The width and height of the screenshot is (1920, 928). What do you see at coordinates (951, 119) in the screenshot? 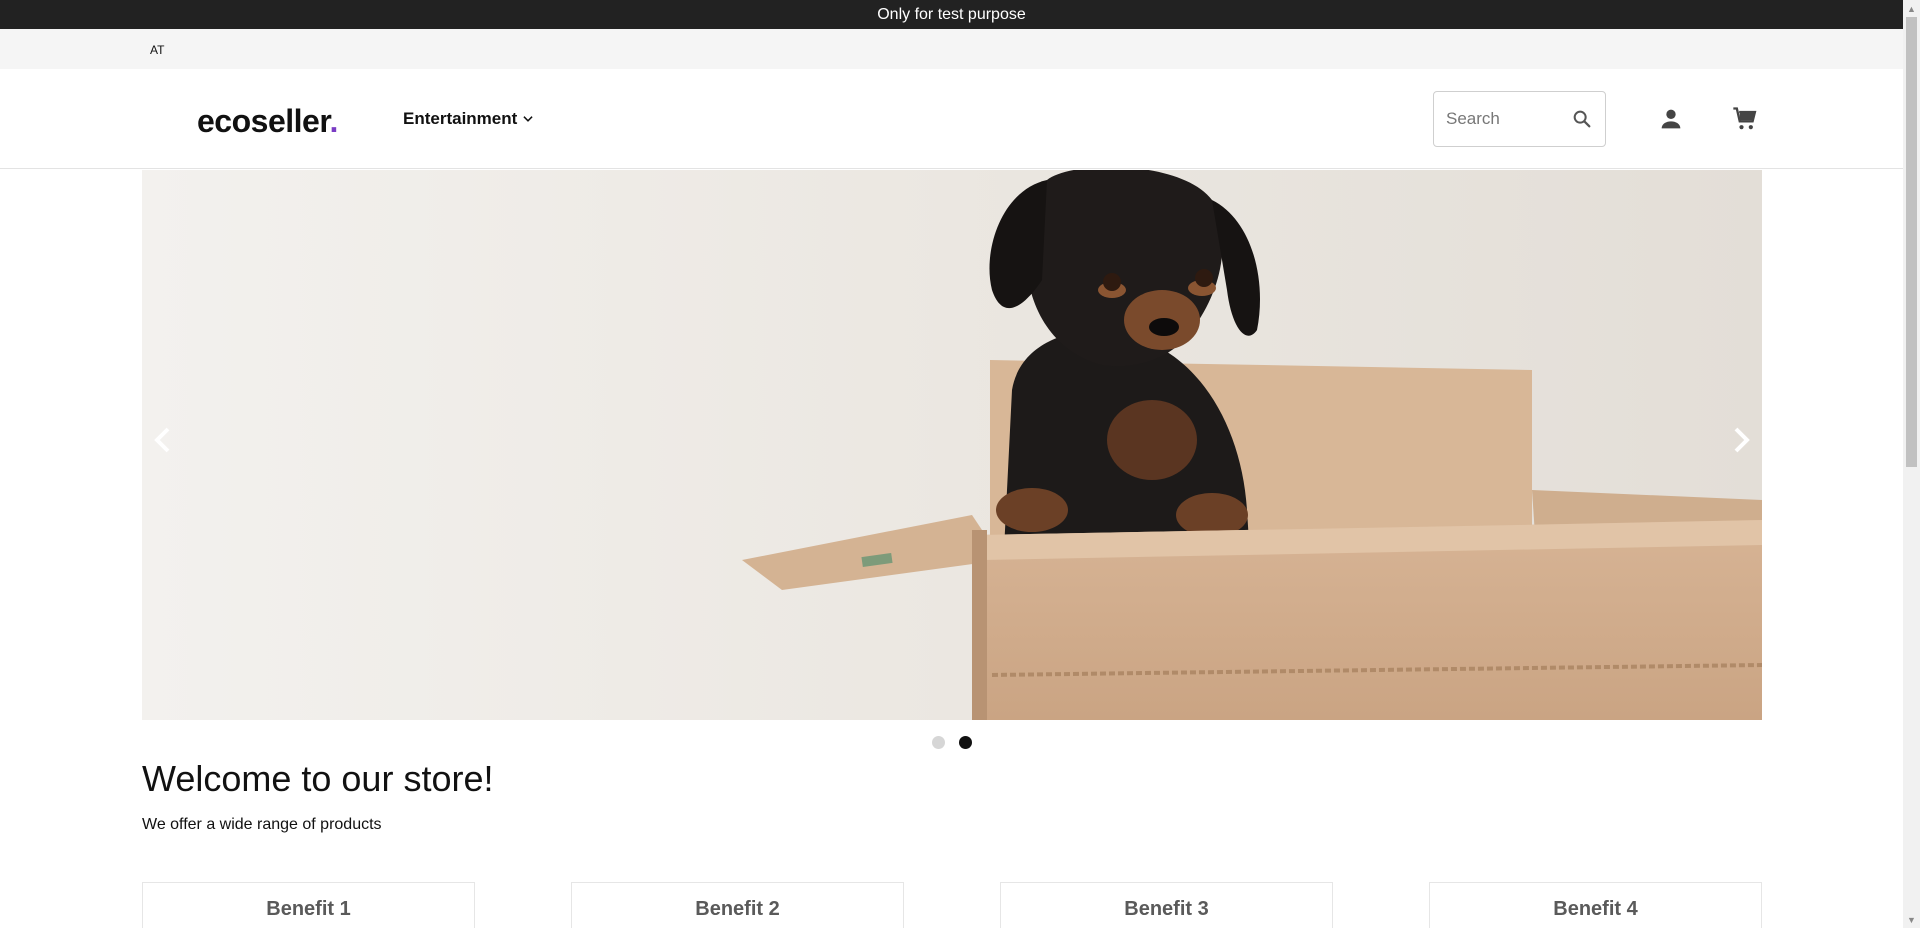
I see `site-header: ecoseller. Entertainment` at bounding box center [951, 119].